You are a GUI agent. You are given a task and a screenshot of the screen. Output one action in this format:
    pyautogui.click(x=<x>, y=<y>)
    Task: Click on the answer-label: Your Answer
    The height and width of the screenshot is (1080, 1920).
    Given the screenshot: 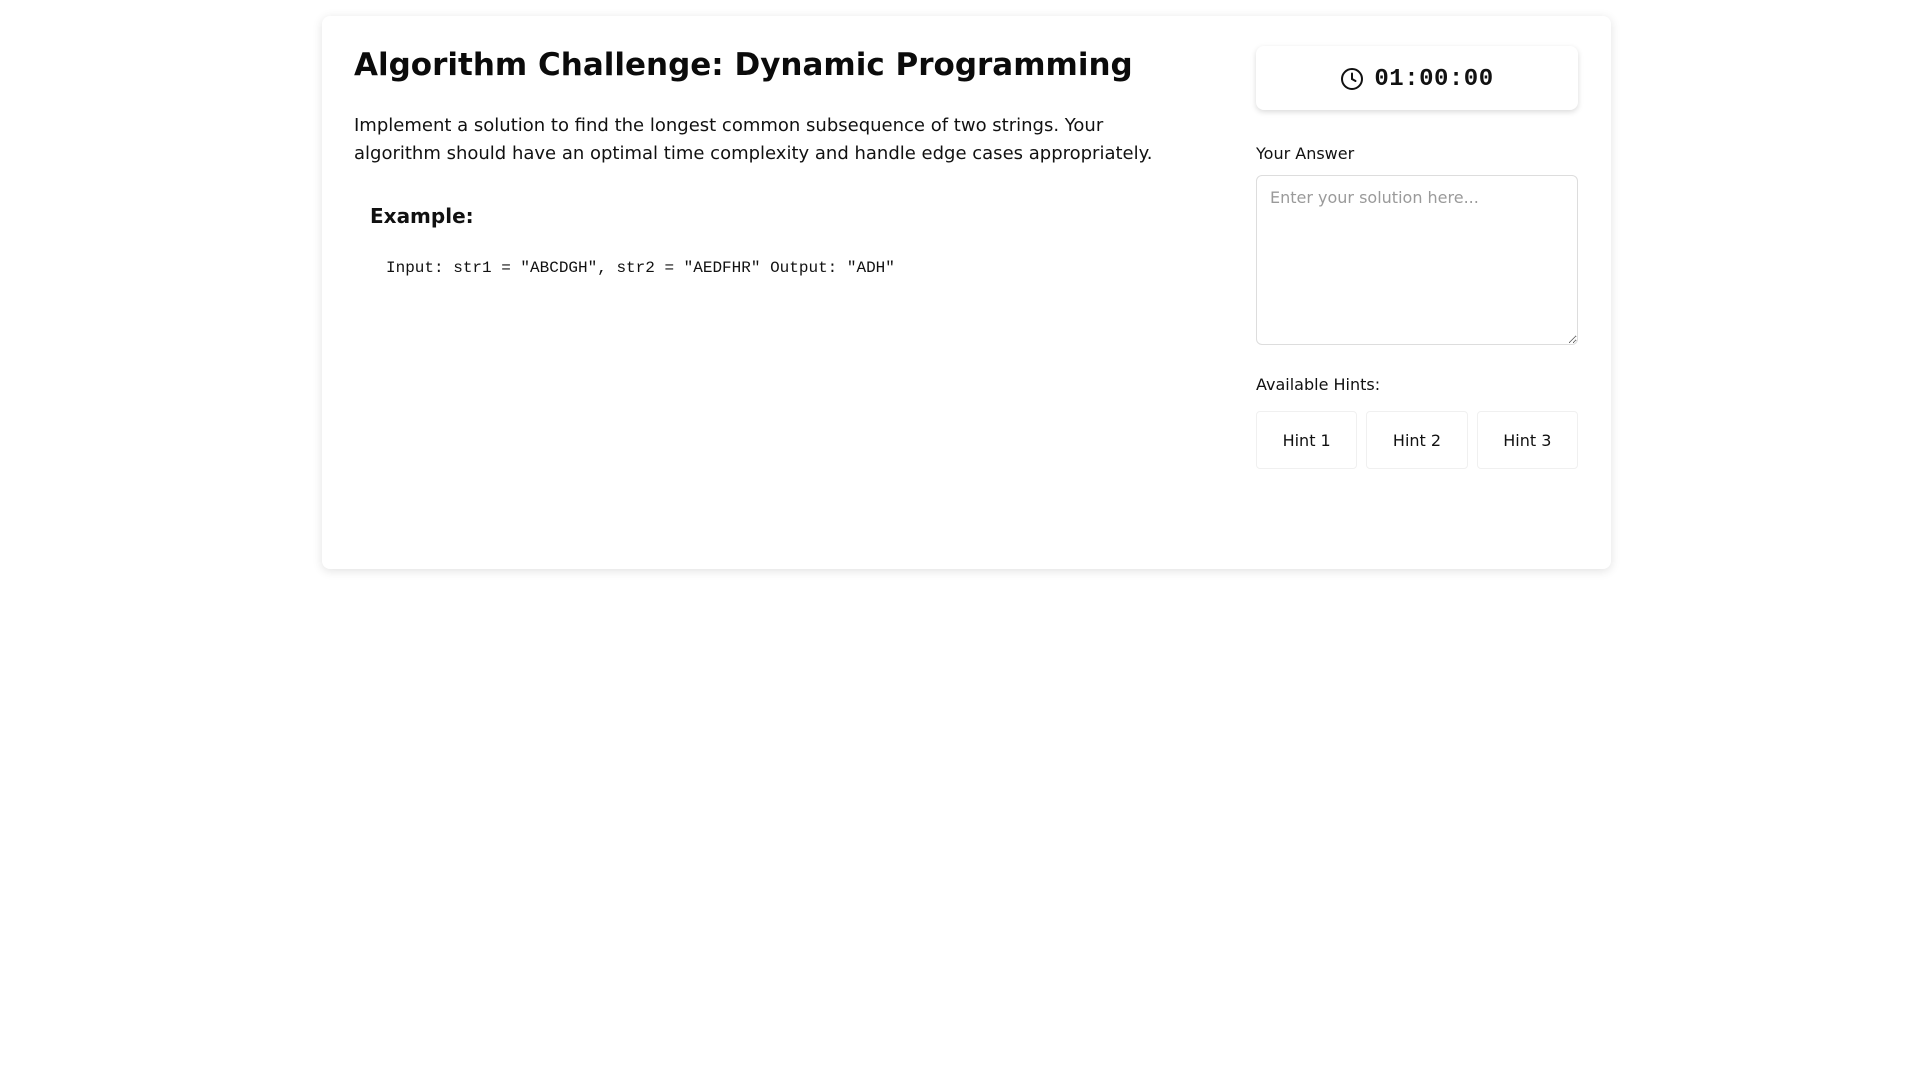 What is the action you would take?
    pyautogui.click(x=1305, y=153)
    